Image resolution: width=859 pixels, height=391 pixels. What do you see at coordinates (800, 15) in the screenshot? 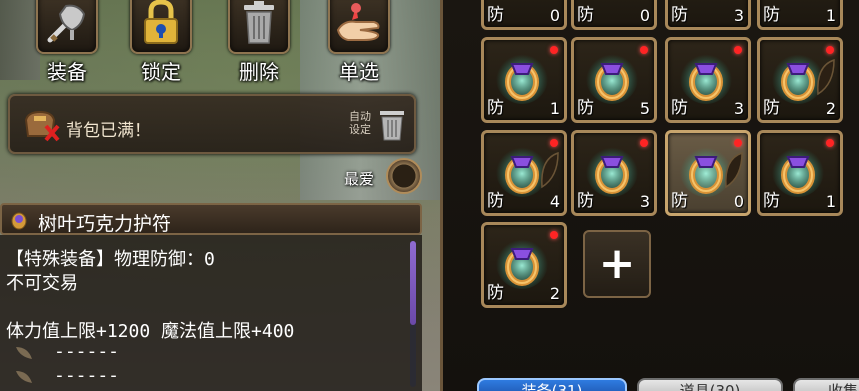
I see `inventory-slot: 防 1` at bounding box center [800, 15].